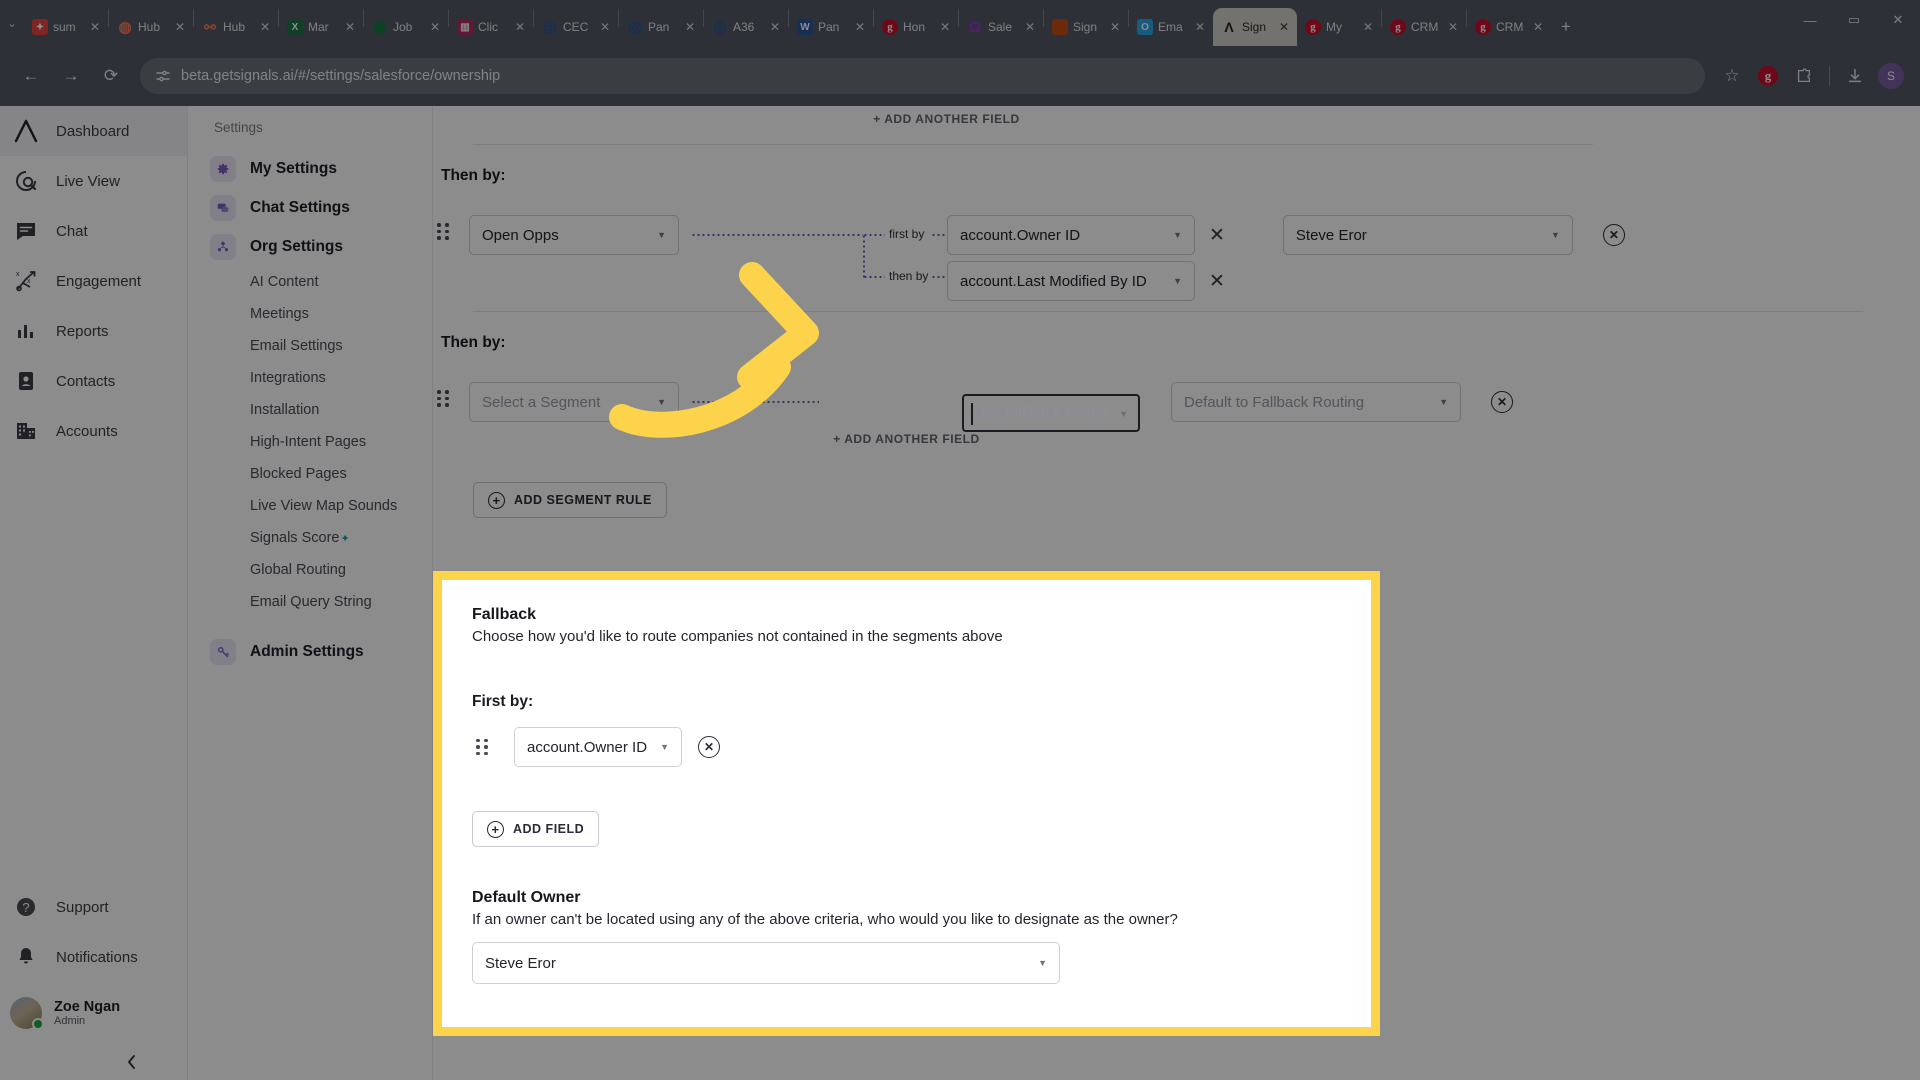 The height and width of the screenshot is (1080, 1920). Describe the element at coordinates (536, 829) in the screenshot. I see `fallback-add-field-button: + ADD FIELD` at that location.